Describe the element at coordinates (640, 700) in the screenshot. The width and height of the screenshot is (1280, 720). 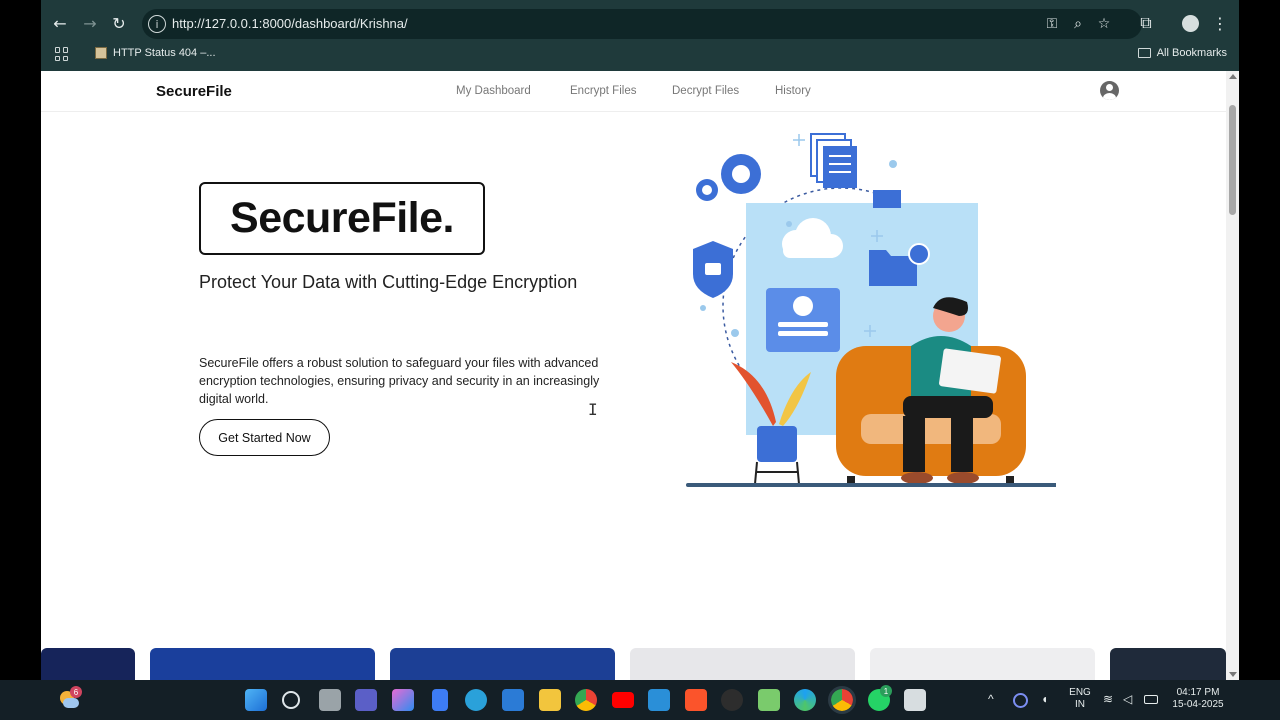
I see `windows-taskbar: 6 1 ^ ◖ ENG IN ≋ ◁ 04:17 PM 15-04-2025` at that location.